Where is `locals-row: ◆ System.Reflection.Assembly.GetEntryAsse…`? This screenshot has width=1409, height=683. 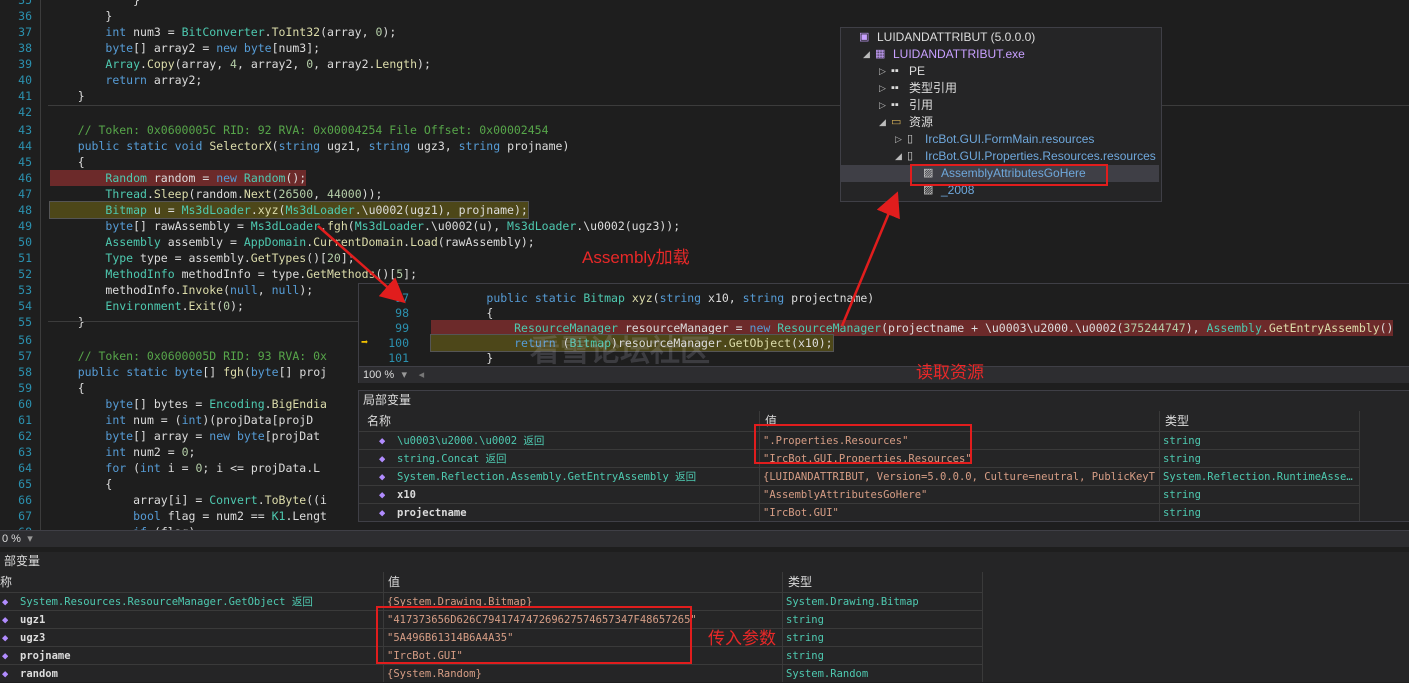
locals-row: ◆ System.Reflection.Assembly.GetEntryAsse… is located at coordinates (859, 476).